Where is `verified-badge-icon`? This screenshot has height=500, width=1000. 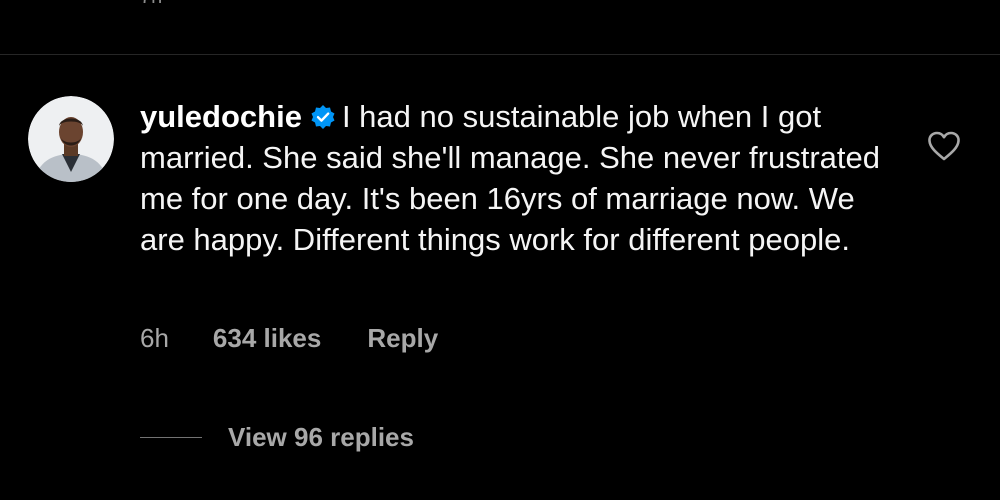
verified-badge-icon is located at coordinates (323, 114).